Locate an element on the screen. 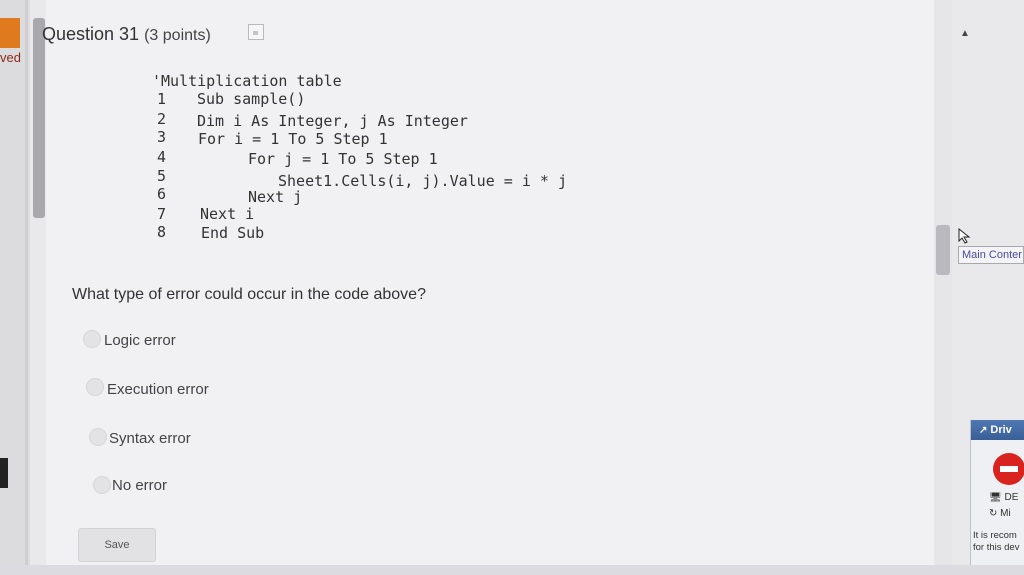  main-content-link: Main Conter is located at coordinates (991, 255).